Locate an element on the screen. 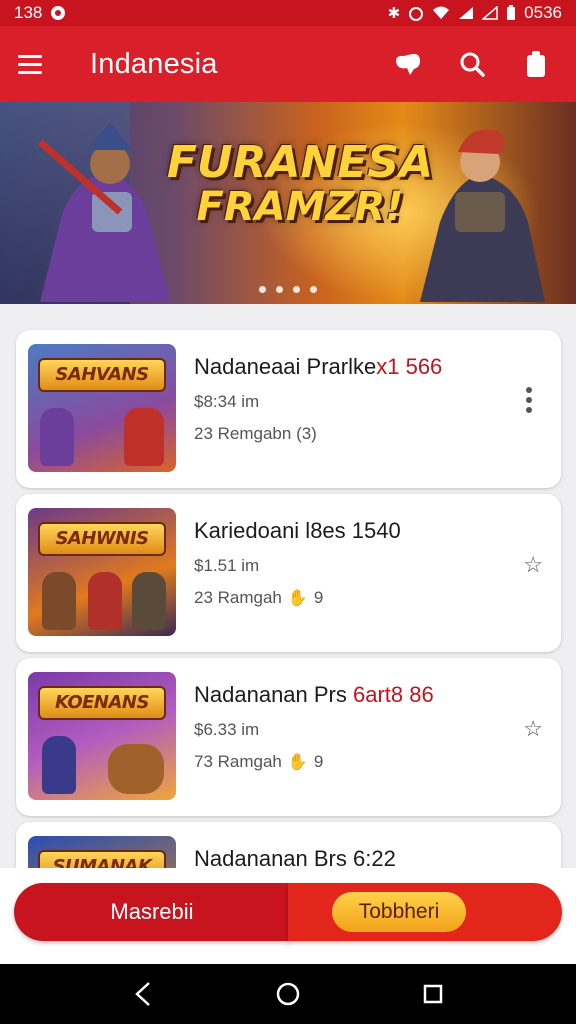  game-thumbnail: KOENANS is located at coordinates (102, 736).